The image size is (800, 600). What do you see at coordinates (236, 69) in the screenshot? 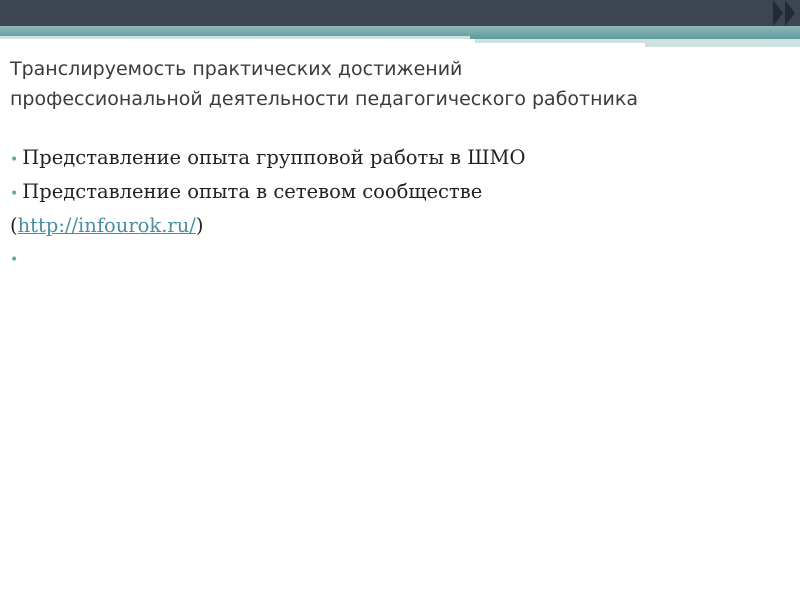
I see `slide-title-line: Транслируемость практических достижений` at bounding box center [236, 69].